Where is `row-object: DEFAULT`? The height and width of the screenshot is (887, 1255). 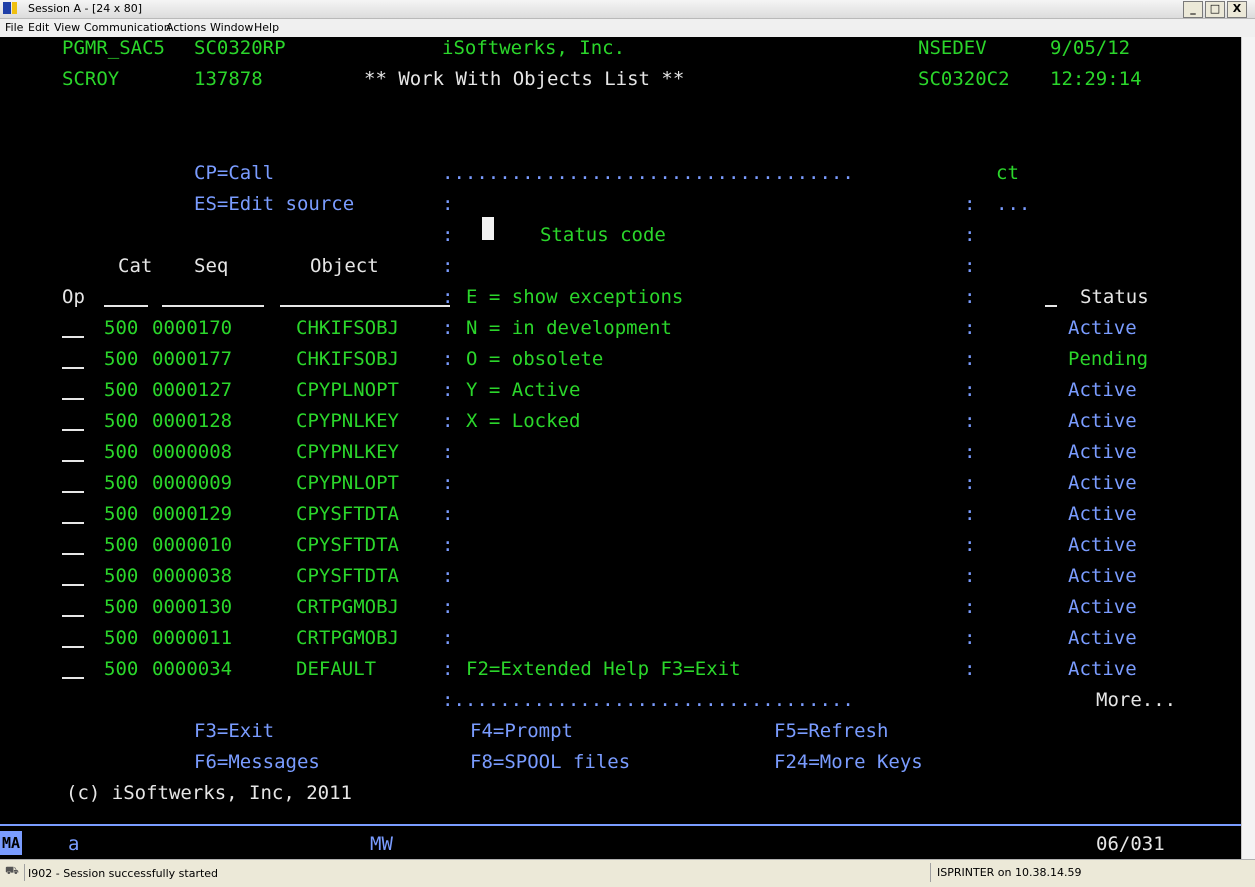 row-object: DEFAULT is located at coordinates (336, 669).